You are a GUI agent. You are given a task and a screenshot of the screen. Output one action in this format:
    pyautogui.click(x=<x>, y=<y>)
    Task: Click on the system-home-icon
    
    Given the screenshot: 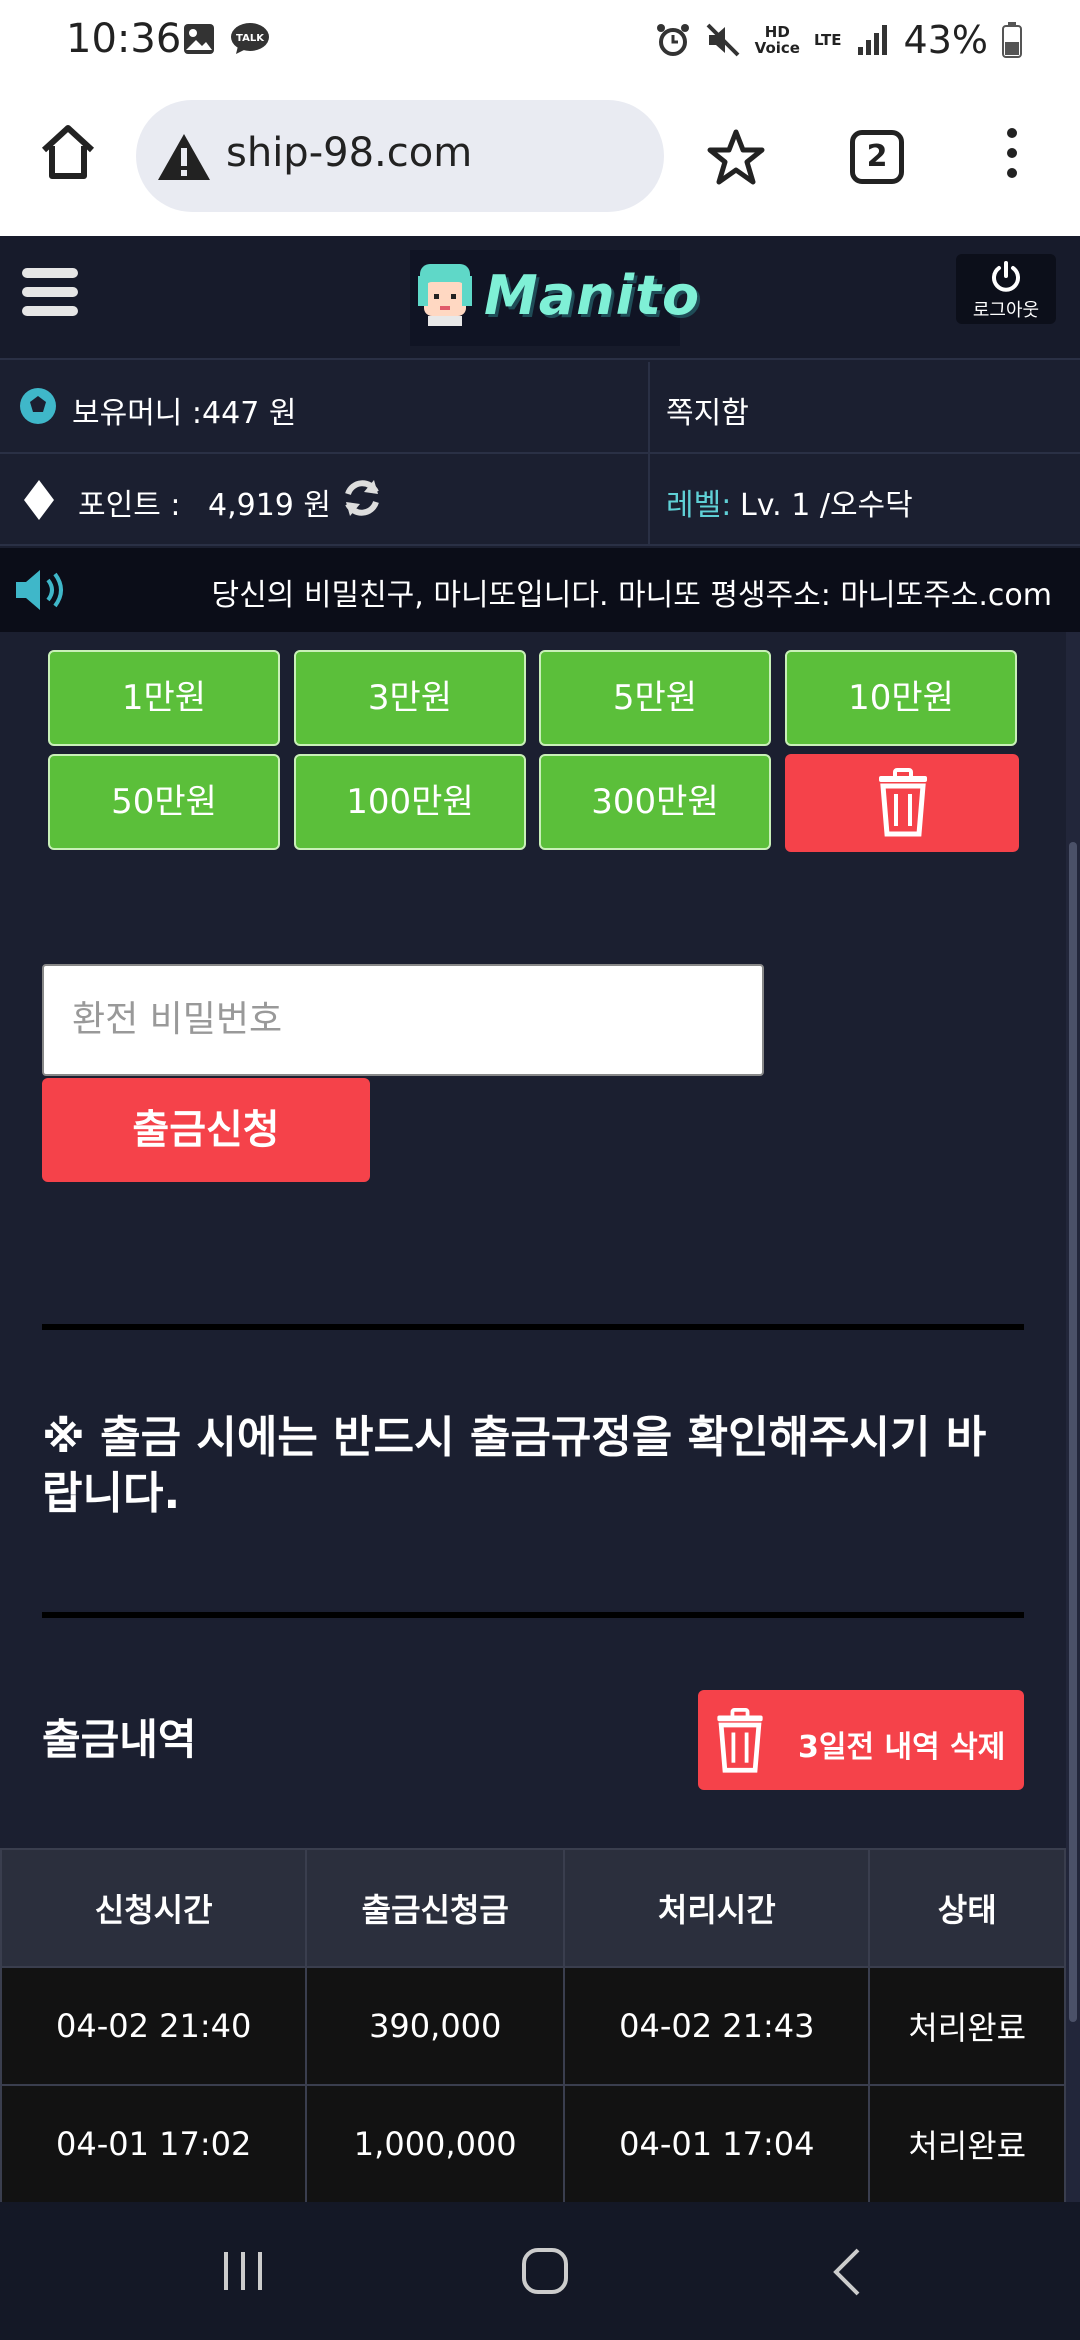 What is the action you would take?
    pyautogui.click(x=545, y=2271)
    